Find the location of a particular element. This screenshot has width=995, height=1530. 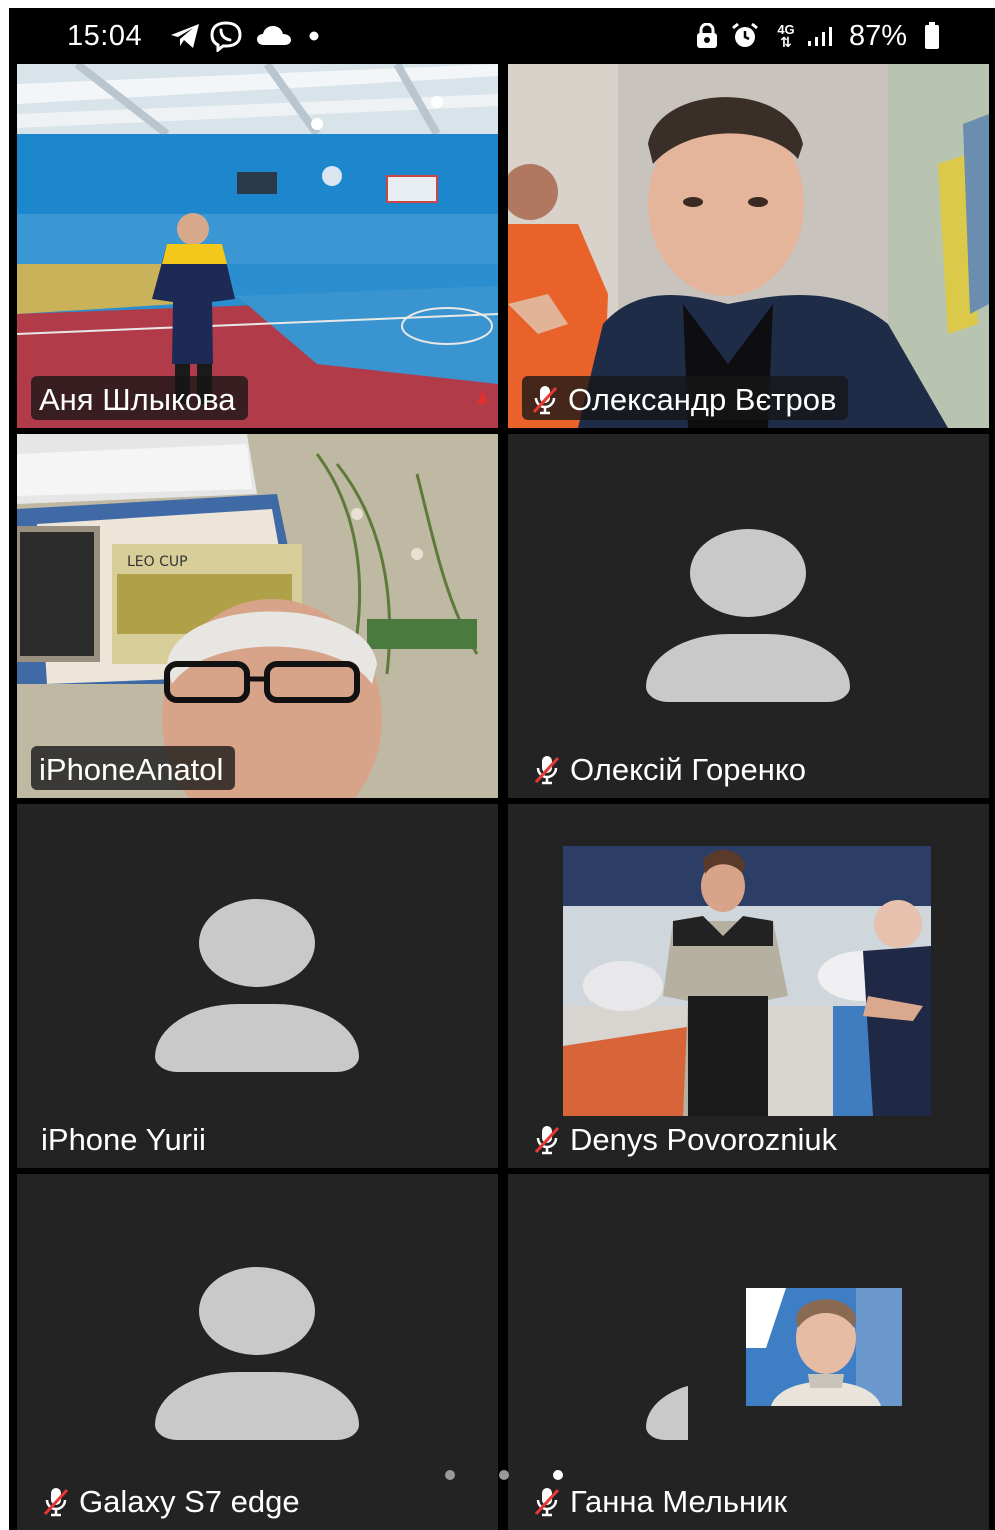

participant-name: Аня Шлыкова is located at coordinates (137, 399).